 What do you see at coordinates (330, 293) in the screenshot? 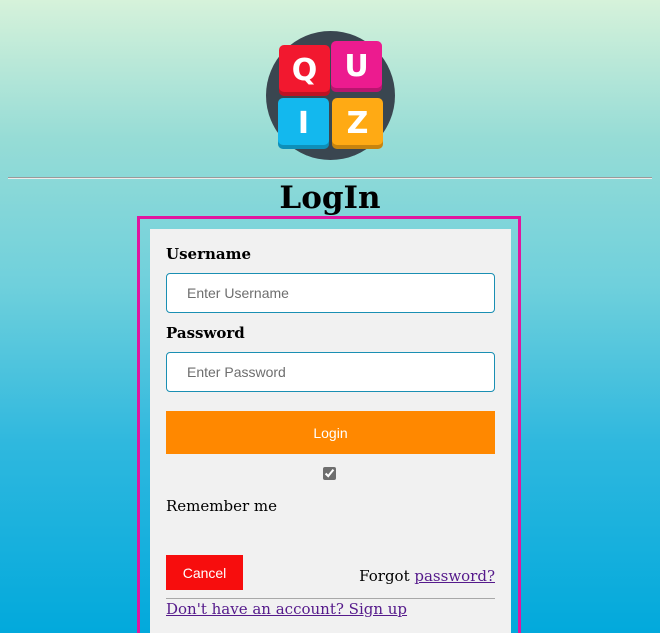
I see `username-input` at bounding box center [330, 293].